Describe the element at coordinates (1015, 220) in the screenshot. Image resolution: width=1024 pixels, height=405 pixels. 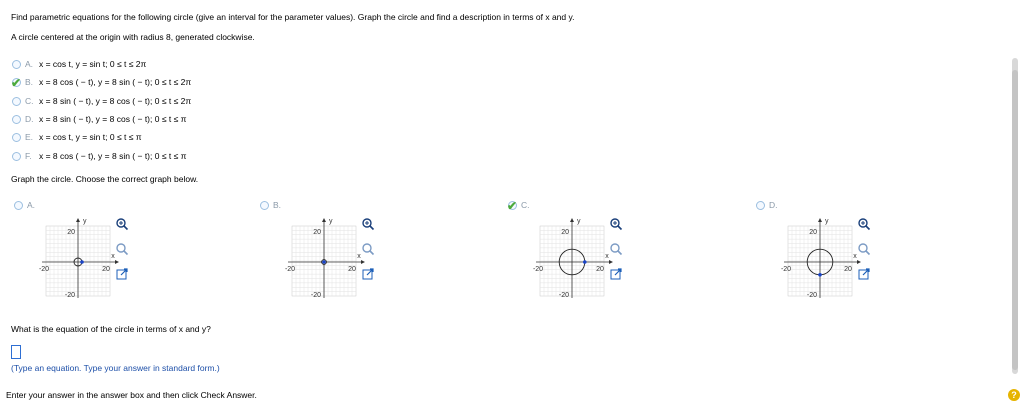
I see `scrollbar-thumb` at that location.